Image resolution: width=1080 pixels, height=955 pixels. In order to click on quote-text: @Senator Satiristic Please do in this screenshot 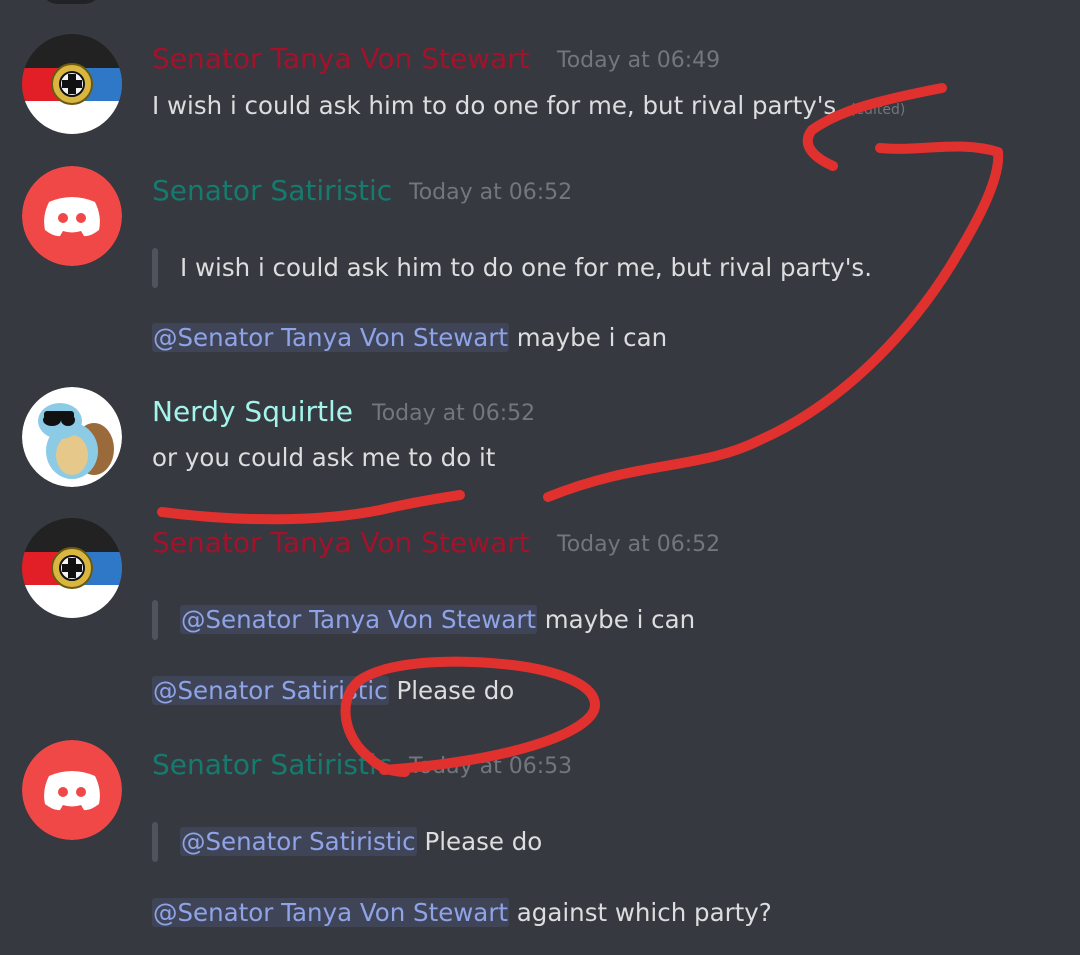, I will do `click(361, 842)`.